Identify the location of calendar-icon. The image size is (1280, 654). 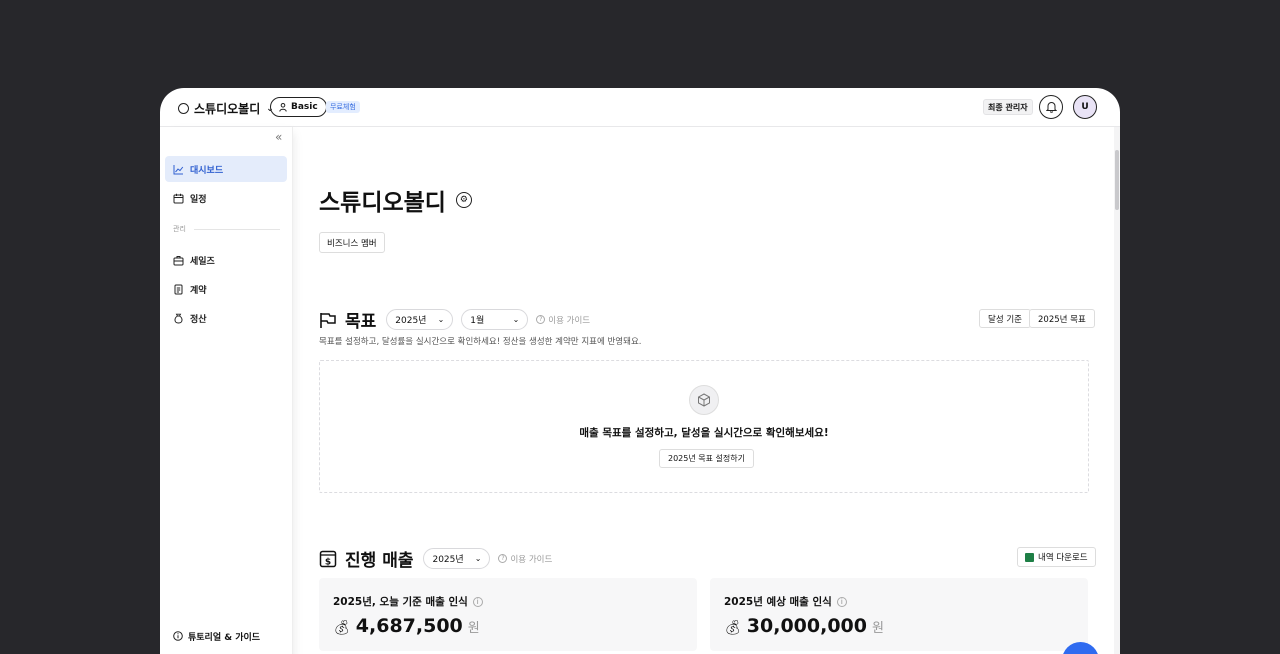
(178, 198).